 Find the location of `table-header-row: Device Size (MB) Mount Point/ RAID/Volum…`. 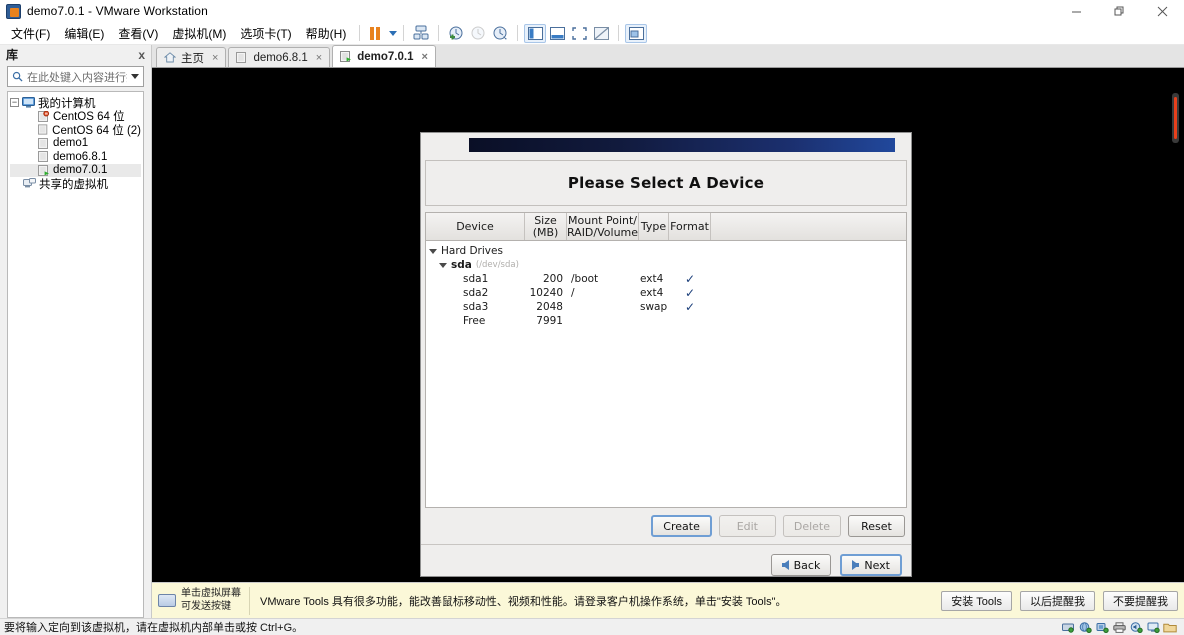

table-header-row: Device Size (MB) Mount Point/ RAID/Volum… is located at coordinates (666, 227).